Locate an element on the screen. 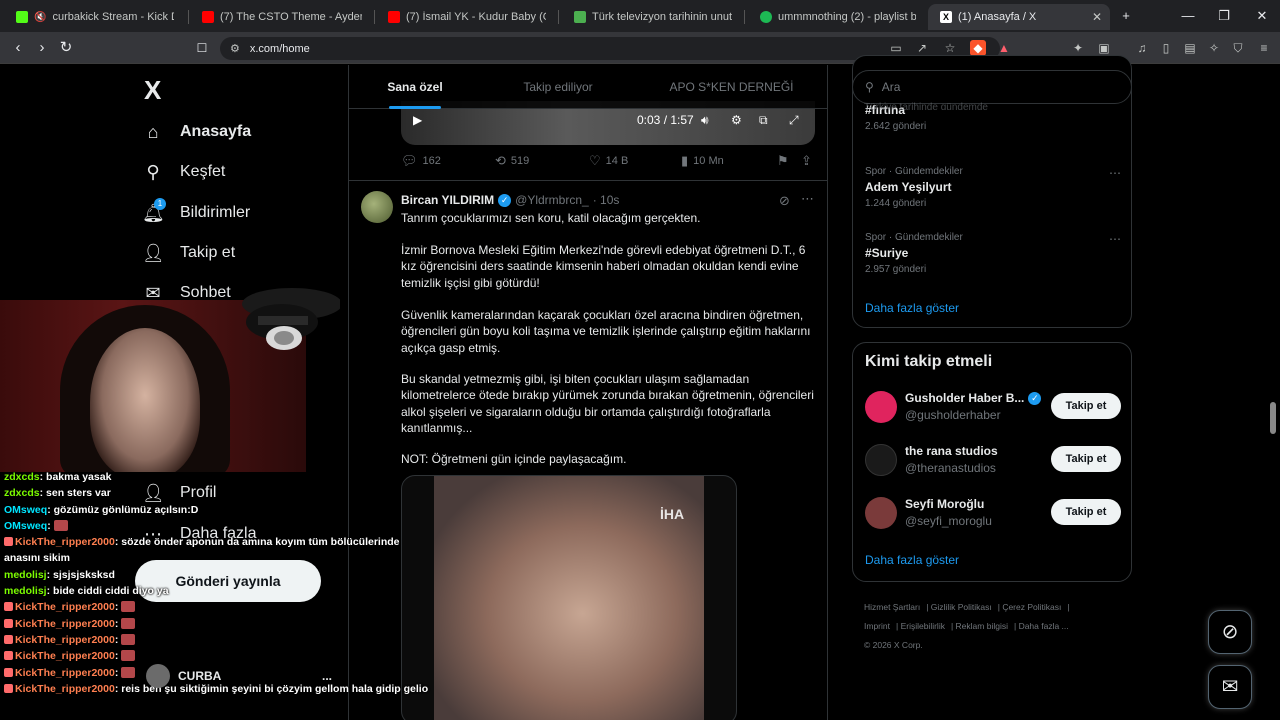 The height and width of the screenshot is (720, 1280). mute-icon: 🔇 is located at coordinates (40, 17).